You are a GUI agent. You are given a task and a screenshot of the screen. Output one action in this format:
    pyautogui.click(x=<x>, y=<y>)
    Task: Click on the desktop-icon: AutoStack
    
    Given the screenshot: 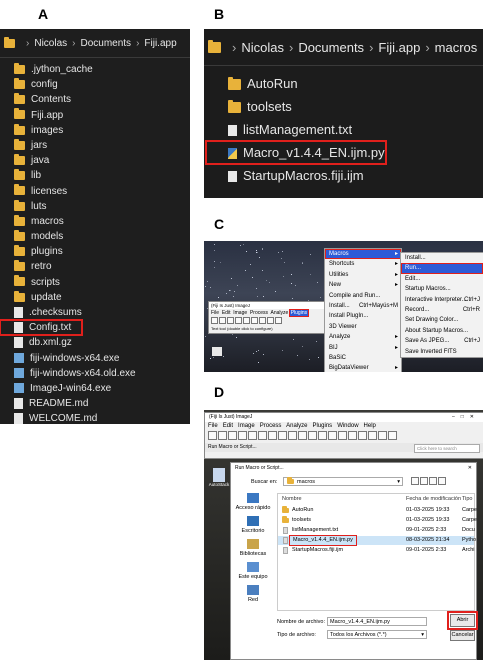 What is the action you would take?
    pyautogui.click(x=219, y=477)
    